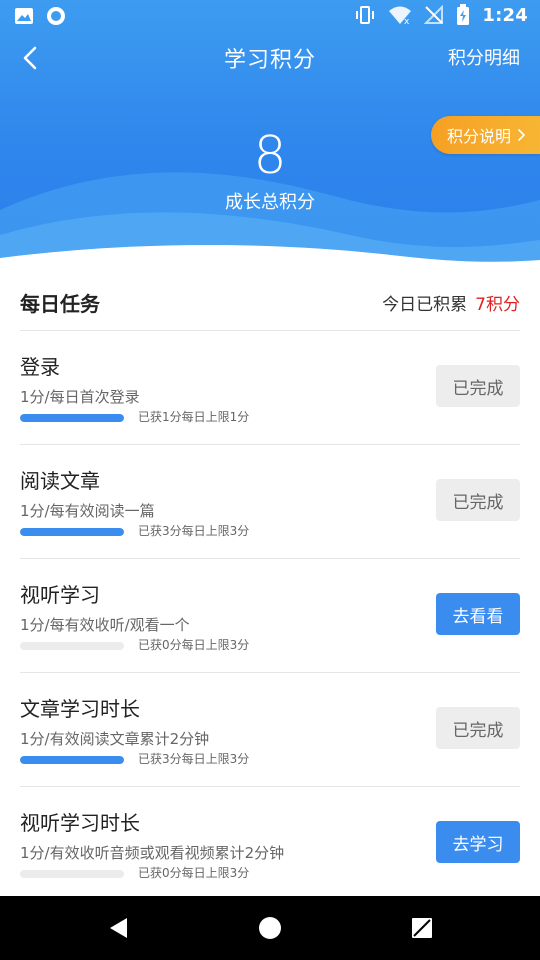 Image resolution: width=540 pixels, height=960 pixels. What do you see at coordinates (463, 14) in the screenshot?
I see `battery-icon` at bounding box center [463, 14].